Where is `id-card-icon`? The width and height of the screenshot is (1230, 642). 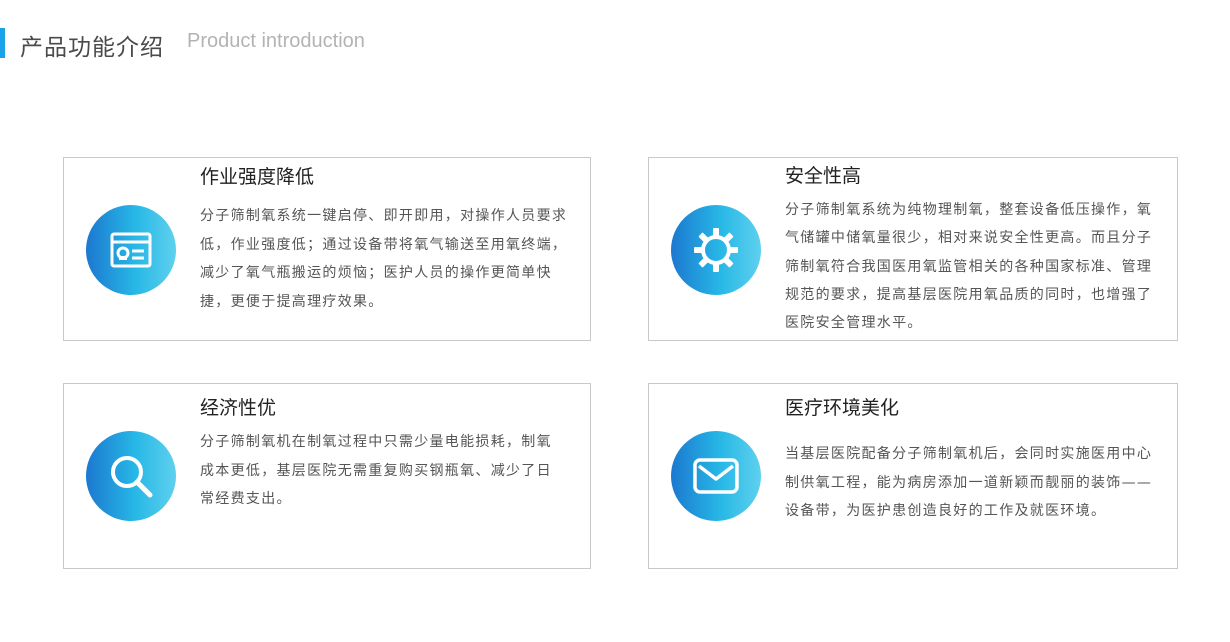 id-card-icon is located at coordinates (131, 250).